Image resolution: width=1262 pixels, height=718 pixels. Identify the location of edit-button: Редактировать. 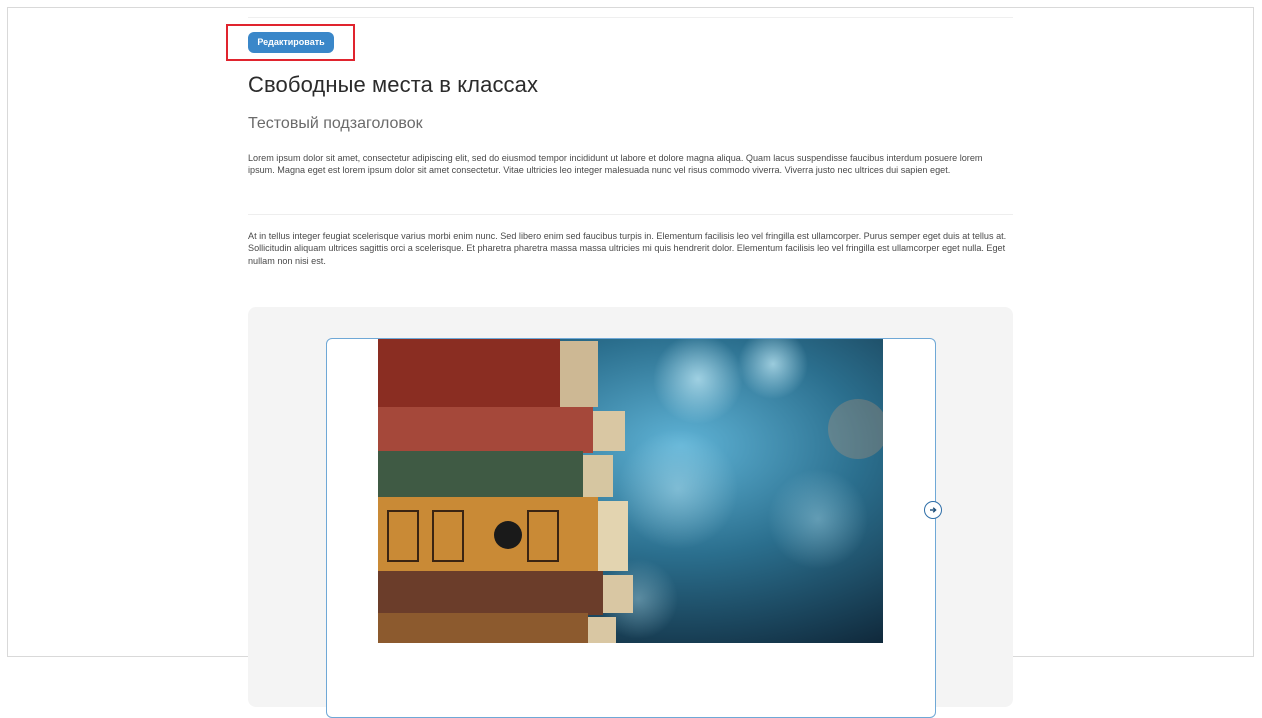
(291, 42).